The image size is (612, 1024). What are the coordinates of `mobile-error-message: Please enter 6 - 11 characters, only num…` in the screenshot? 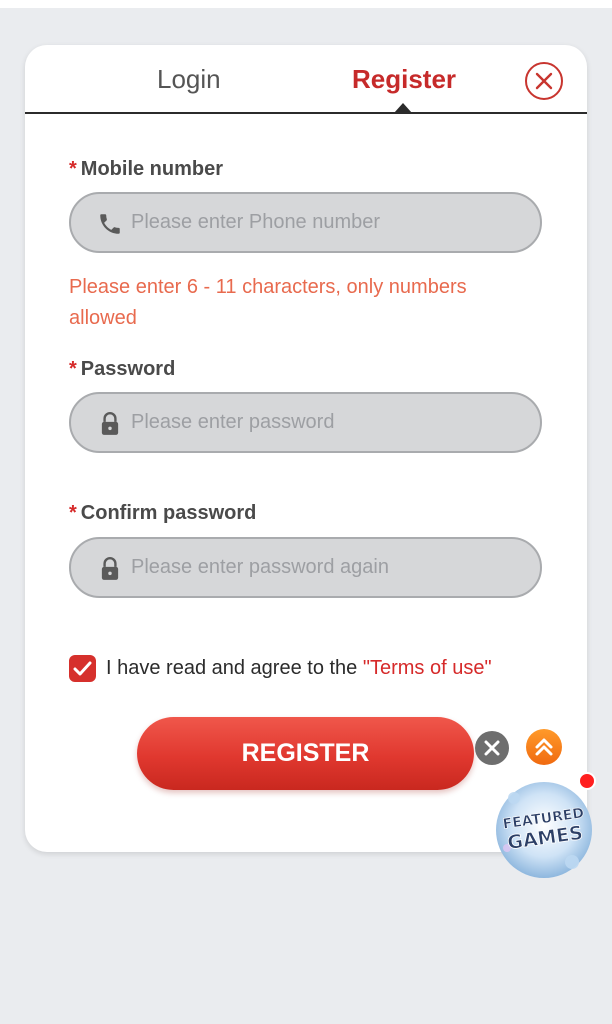 It's located at (268, 302).